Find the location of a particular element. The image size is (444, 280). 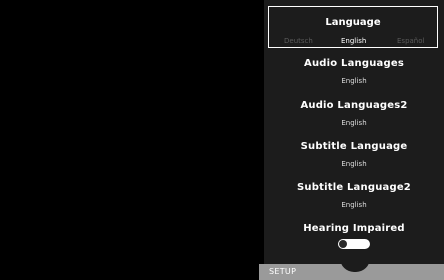

setting-title: Subtitle Language is located at coordinates (354, 146).